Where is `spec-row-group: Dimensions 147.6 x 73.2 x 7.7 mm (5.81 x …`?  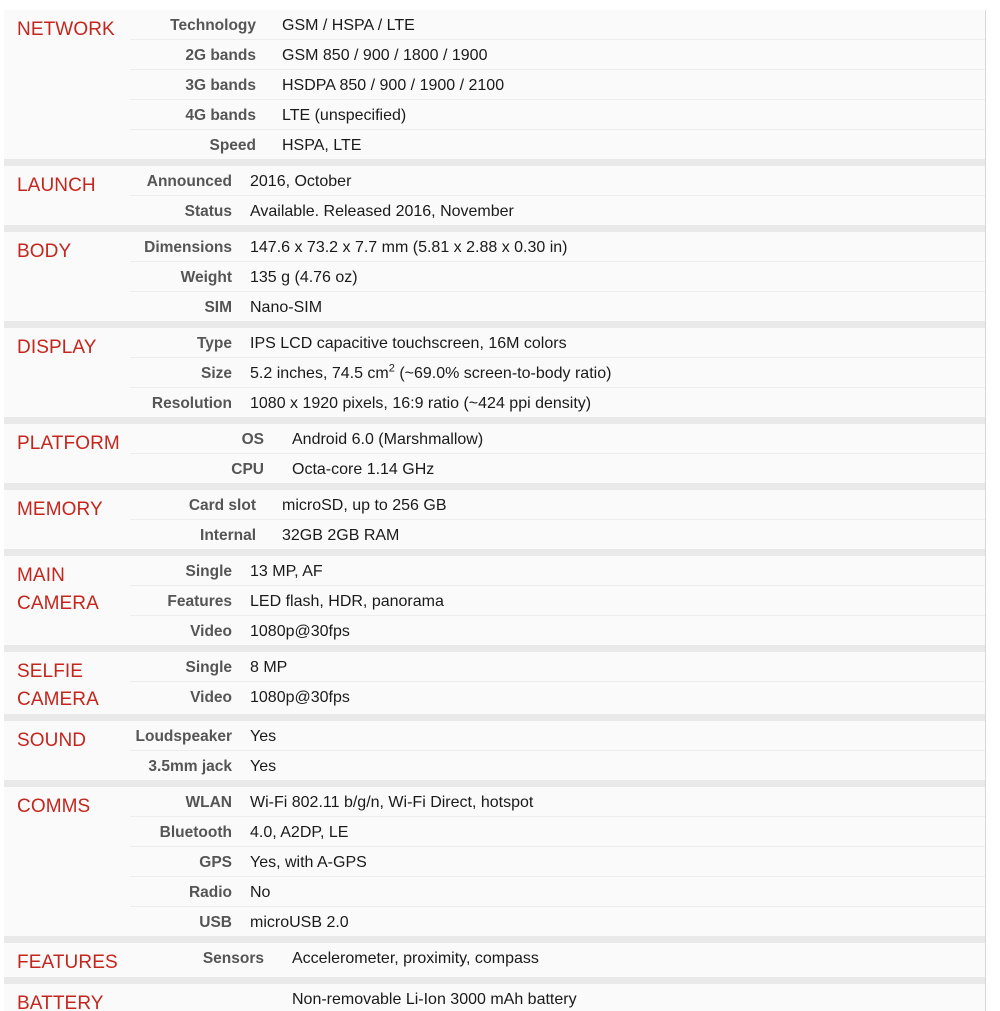
spec-row-group: Dimensions 147.6 x 73.2 x 7.7 mm (5.81 x … is located at coordinates (557, 276).